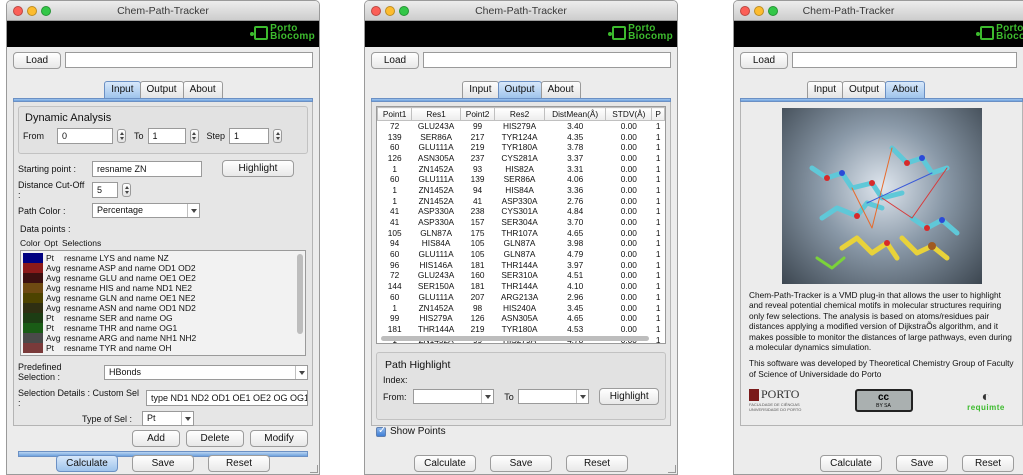 This screenshot has height=475, width=1023. What do you see at coordinates (194, 136) in the screenshot?
I see `to-stepper` at bounding box center [194, 136].